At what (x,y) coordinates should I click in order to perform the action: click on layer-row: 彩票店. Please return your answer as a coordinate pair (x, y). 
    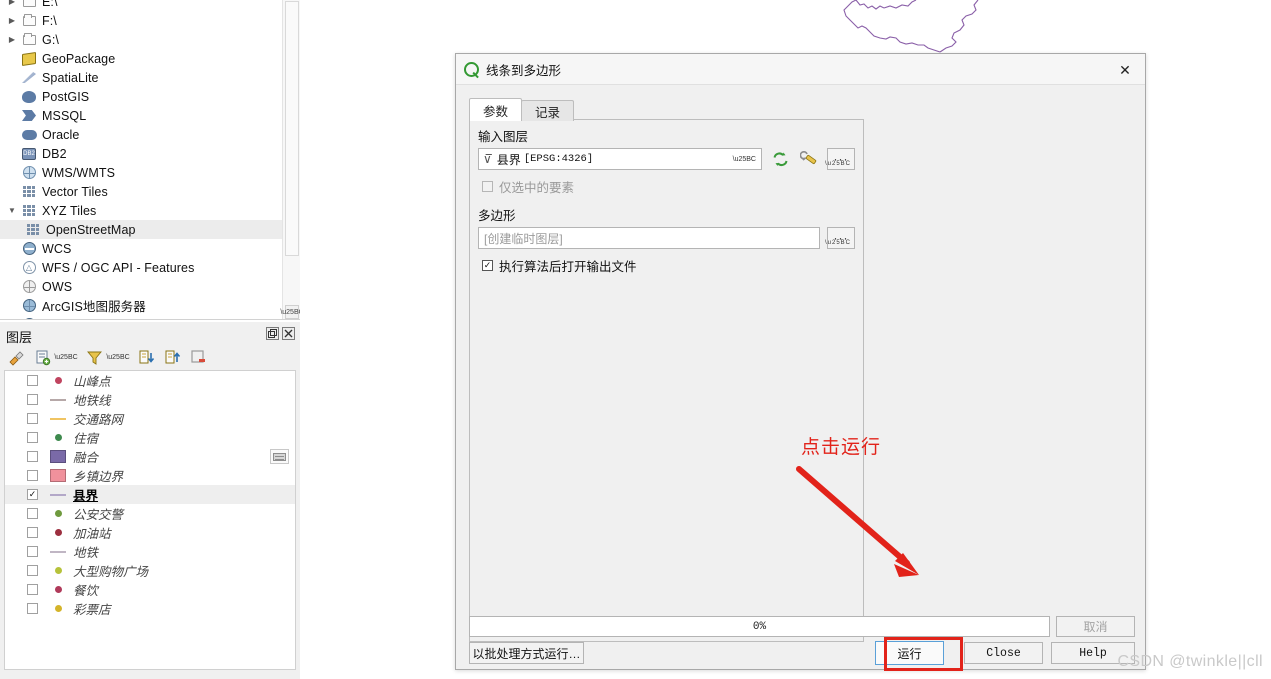
    Looking at the image, I should click on (150, 608).